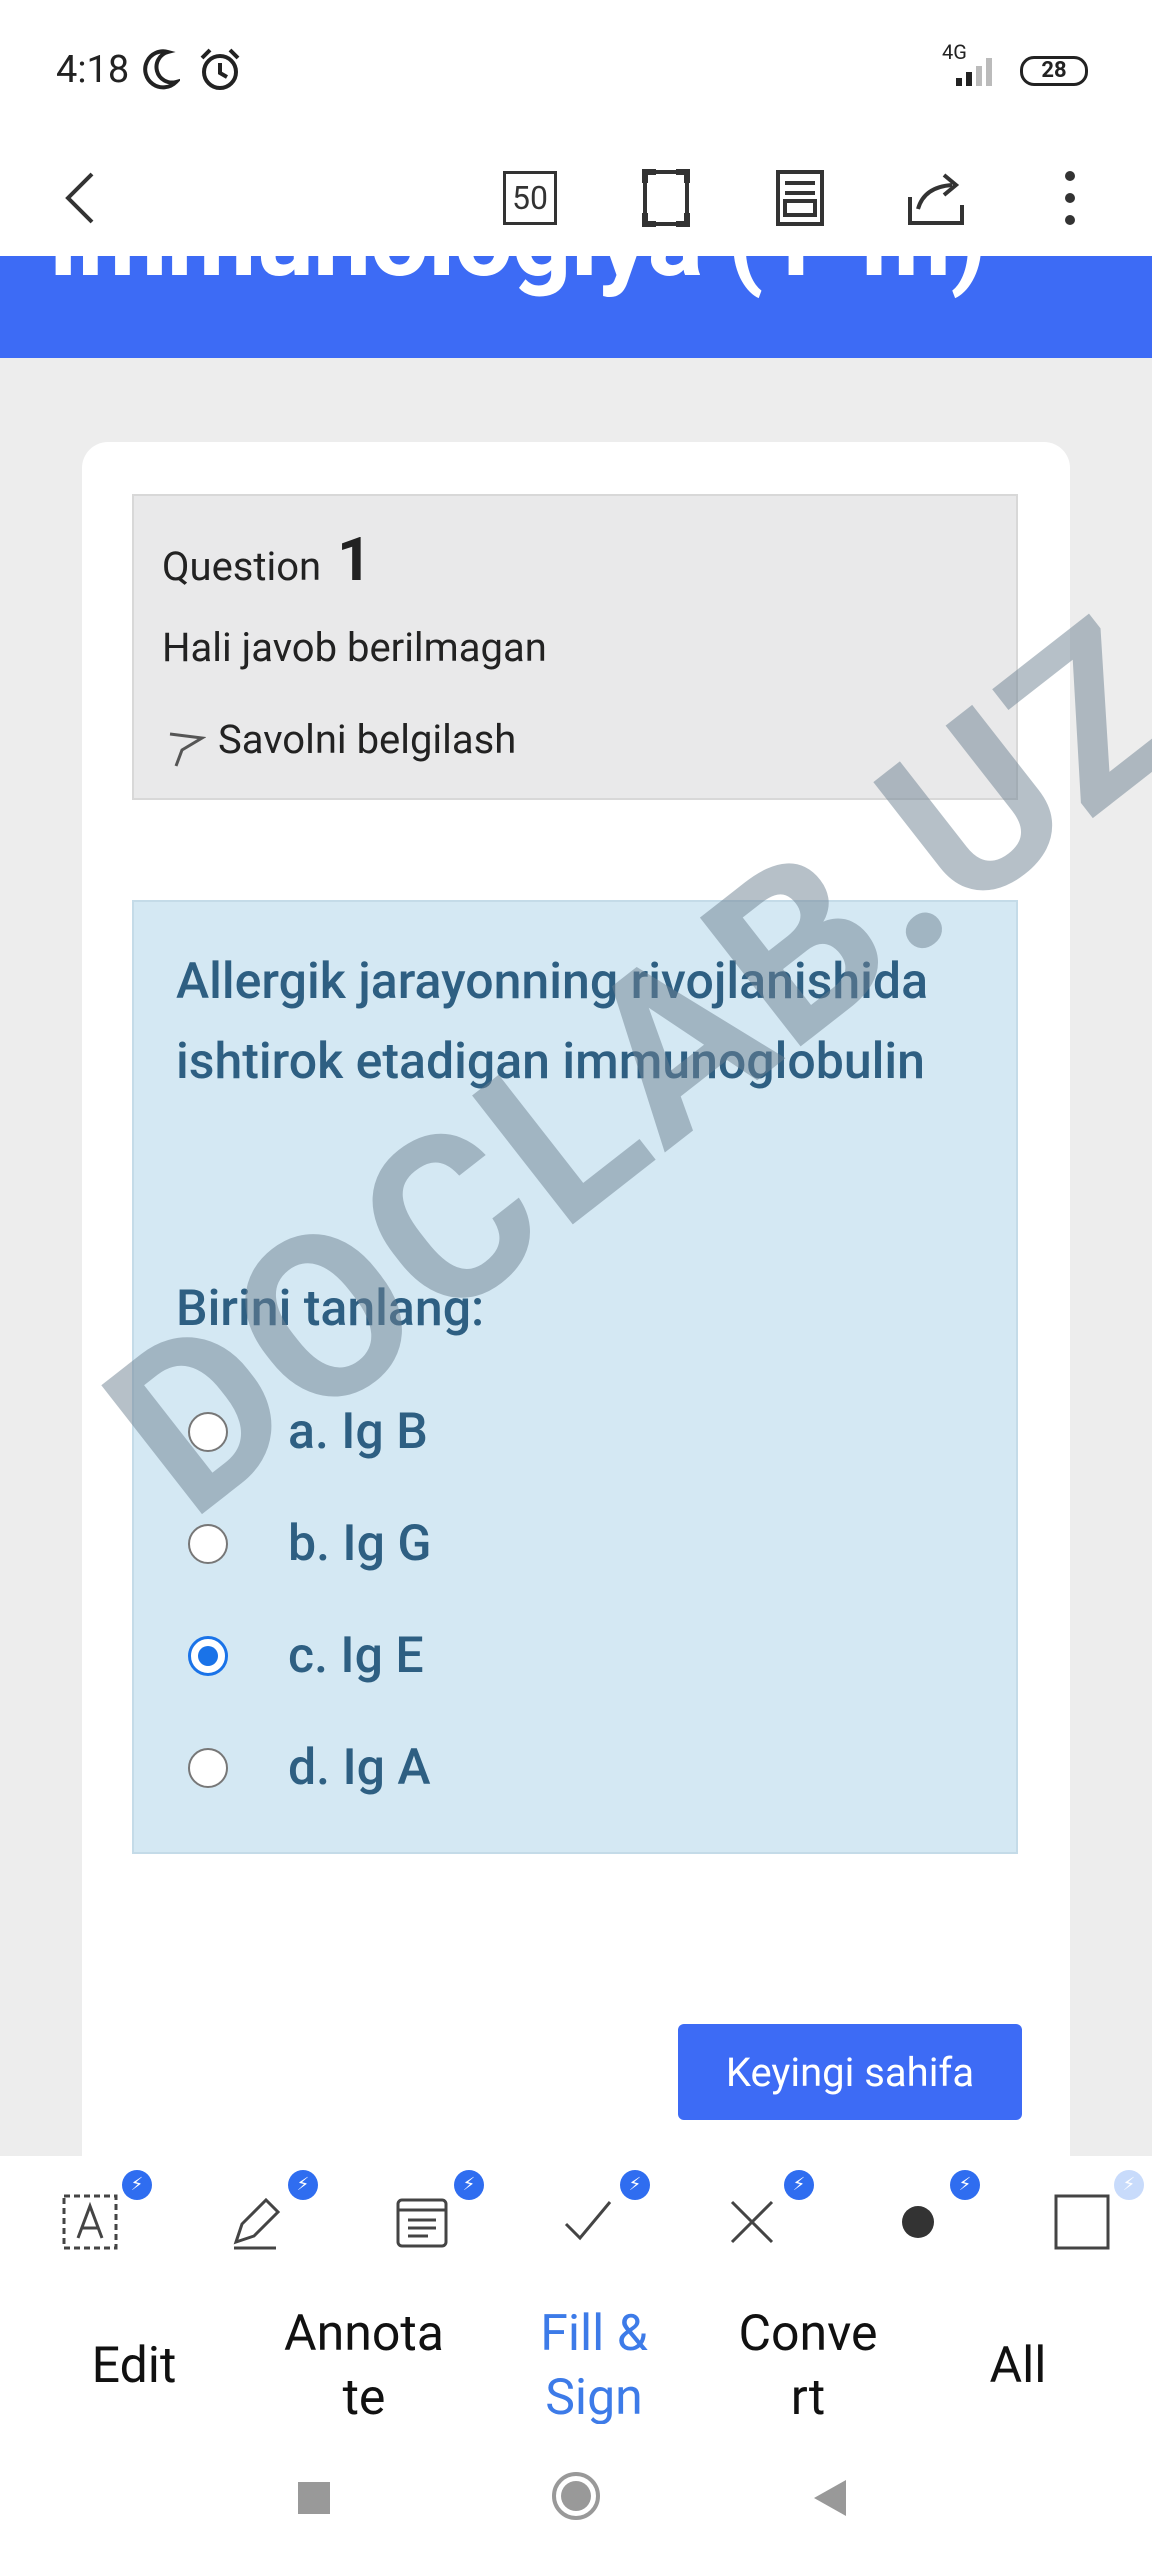 The image size is (1152, 2560). What do you see at coordinates (1070, 198) in the screenshot?
I see `more-options-icon` at bounding box center [1070, 198].